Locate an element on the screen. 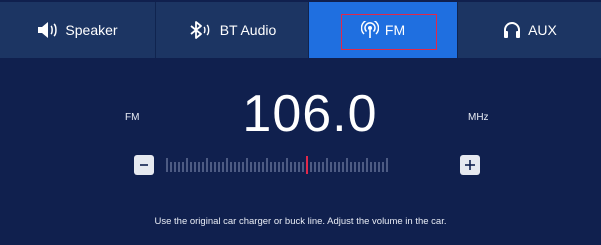 This screenshot has height=245, width=601. tab-bt-audio-label: BT Audio is located at coordinates (248, 30).